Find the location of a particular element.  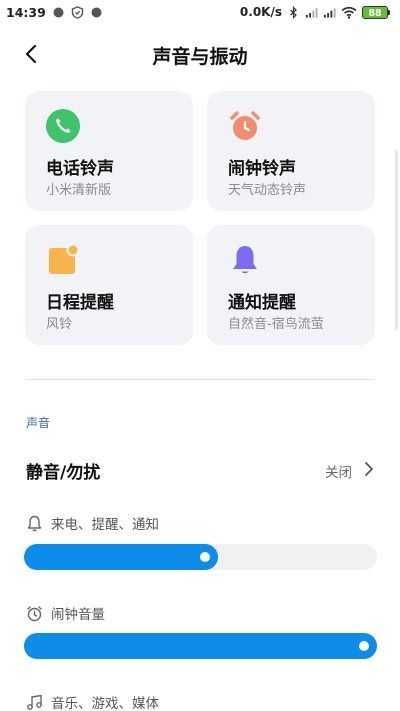

music-note-icon is located at coordinates (34, 702).